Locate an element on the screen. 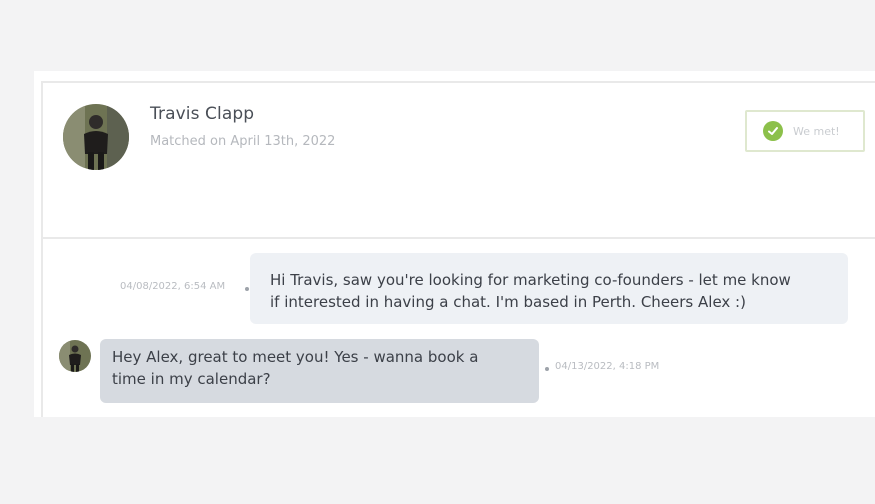  header-divider is located at coordinates (458, 238).